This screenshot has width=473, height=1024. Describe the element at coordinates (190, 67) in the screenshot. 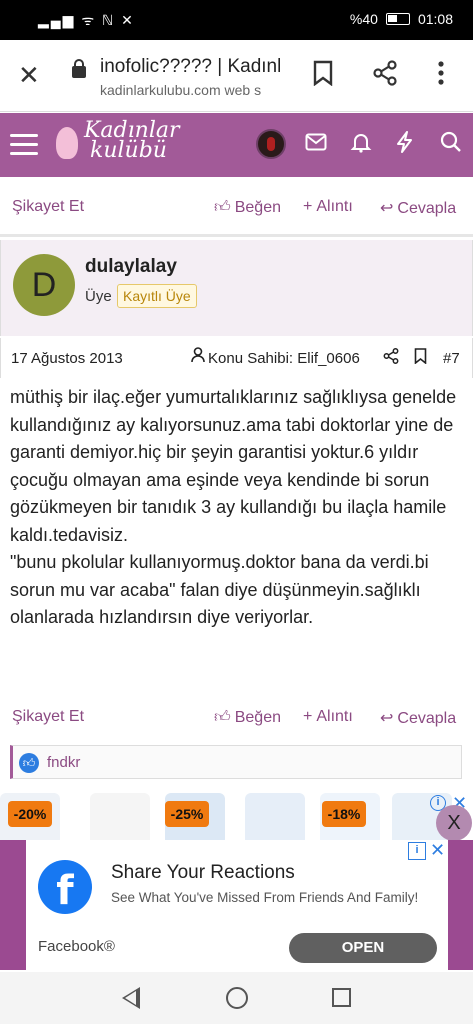

I see `page-title: inofolic????? | Kadınlar` at that location.